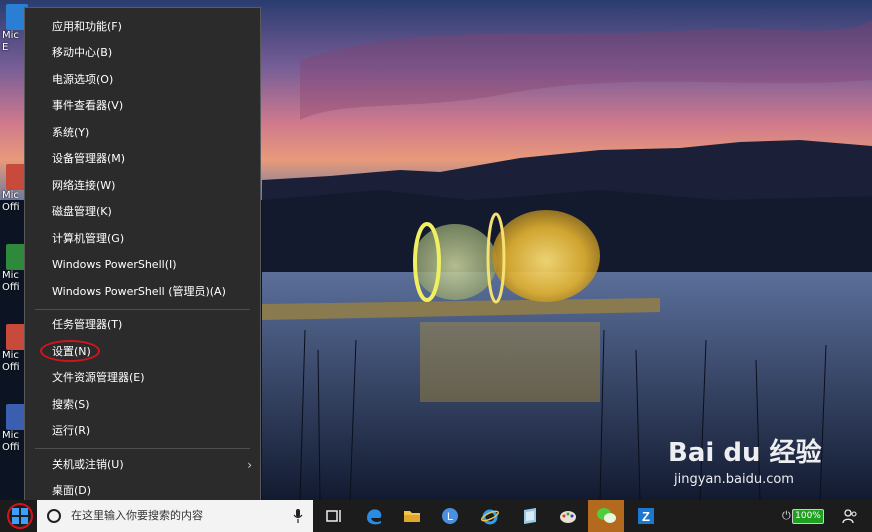 The width and height of the screenshot is (872, 532). I want to click on search-placeholder: 在这里输入你要搜索的内容, so click(137, 515).